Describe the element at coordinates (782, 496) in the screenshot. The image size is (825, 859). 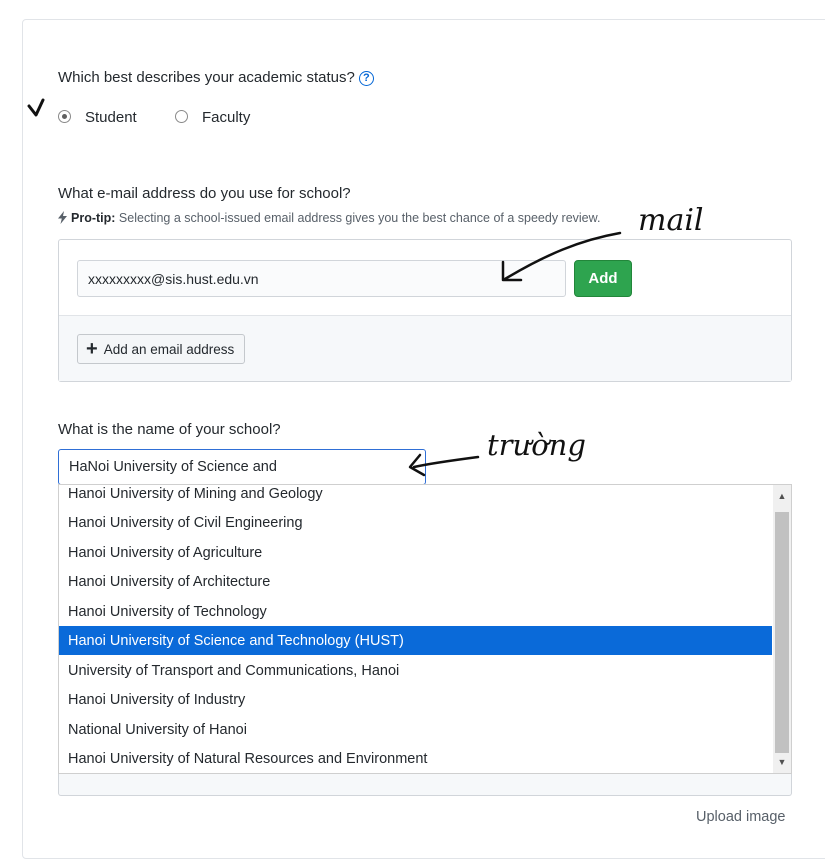
I see `scroll-up-icon: ▲` at that location.